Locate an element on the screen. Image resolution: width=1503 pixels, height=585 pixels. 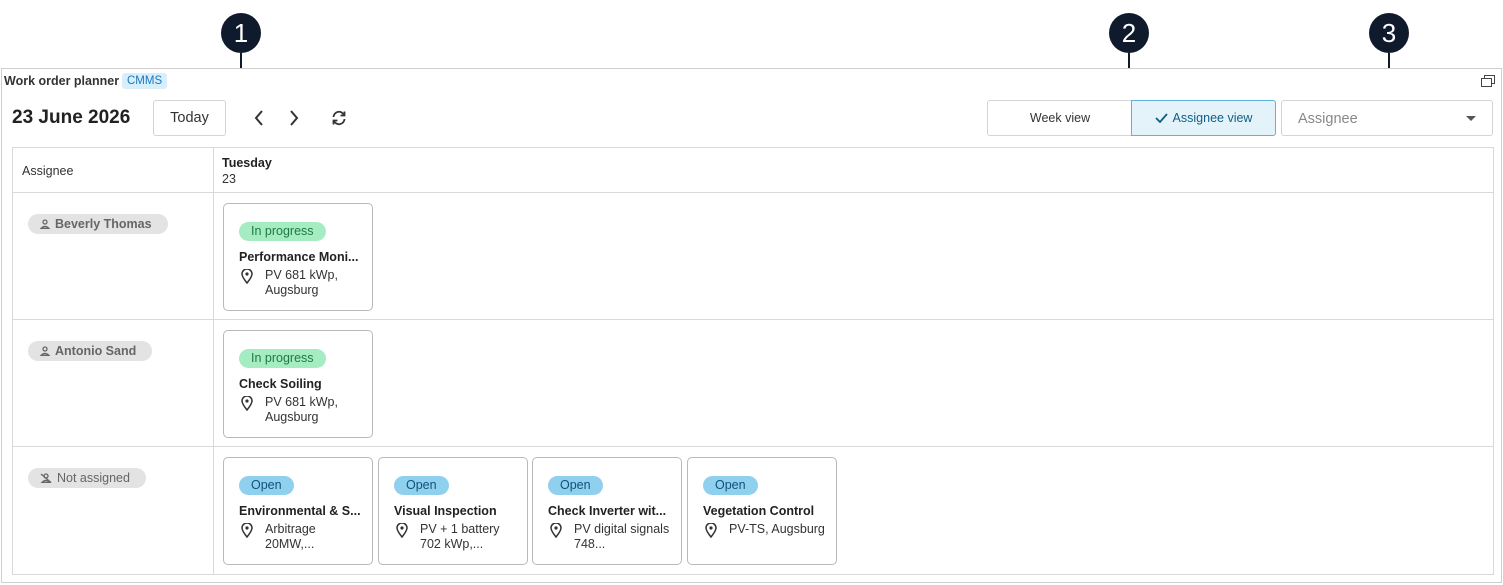
assignee-select-placeholder: Assignee is located at coordinates (1328, 119).